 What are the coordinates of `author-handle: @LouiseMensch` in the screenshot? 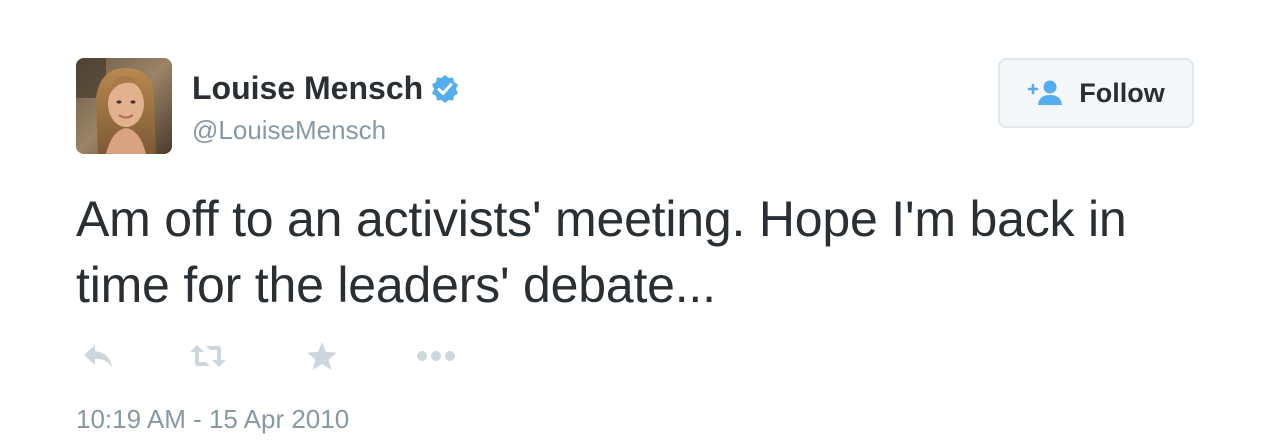 It's located at (289, 130).